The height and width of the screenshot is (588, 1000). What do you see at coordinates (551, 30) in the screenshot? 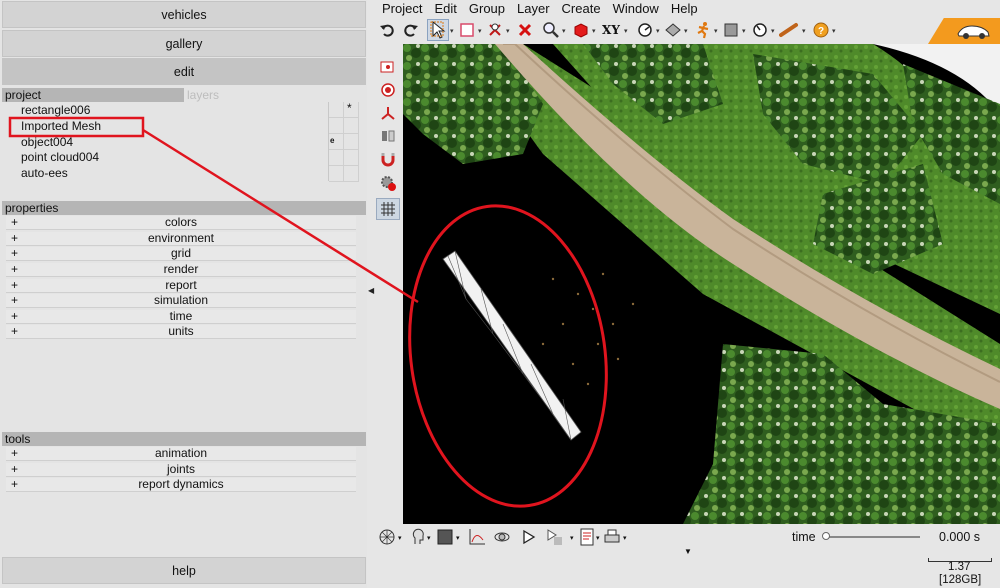
I see `zoom-icon` at bounding box center [551, 30].